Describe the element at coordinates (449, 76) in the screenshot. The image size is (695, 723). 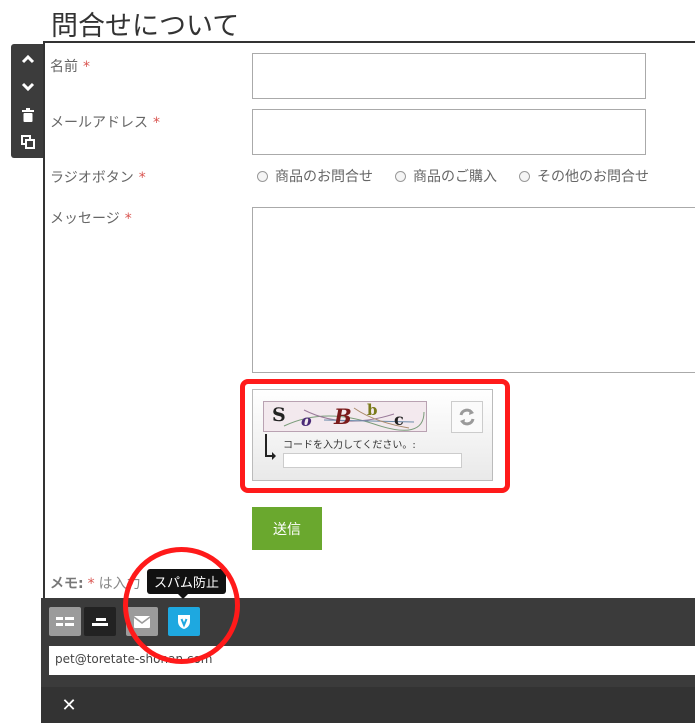
I see `name-input` at that location.